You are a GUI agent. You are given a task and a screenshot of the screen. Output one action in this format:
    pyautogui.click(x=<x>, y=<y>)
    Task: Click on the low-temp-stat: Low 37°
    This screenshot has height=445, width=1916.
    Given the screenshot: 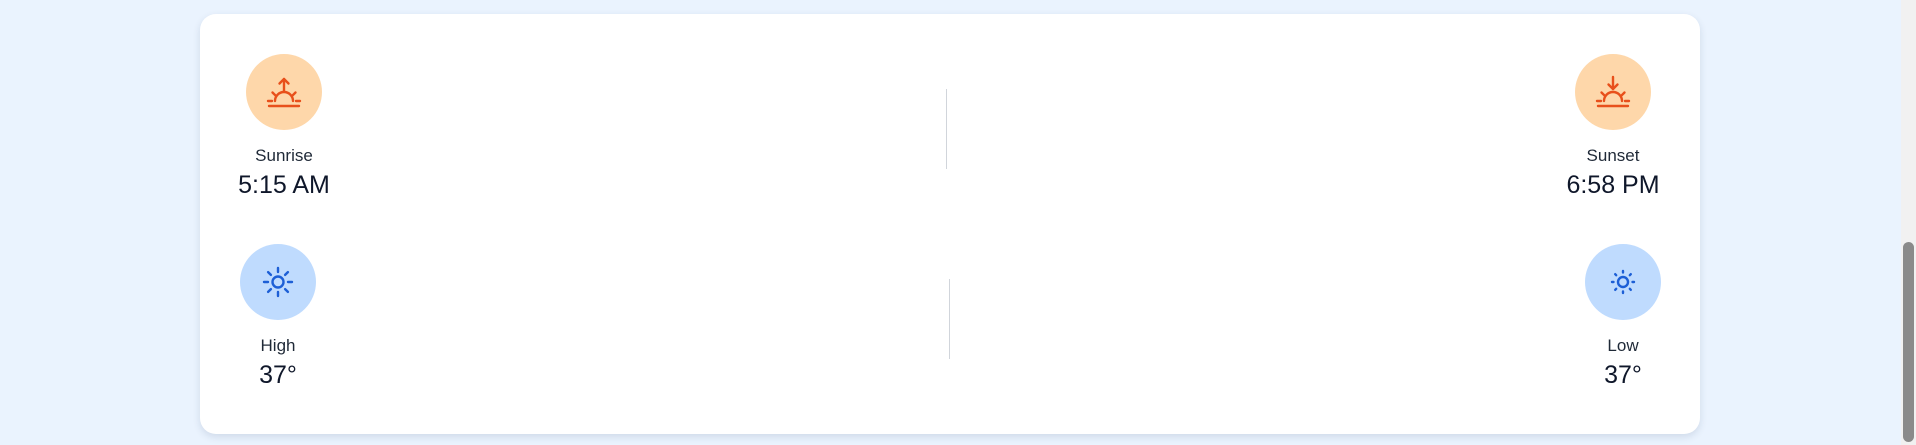 What is the action you would take?
    pyautogui.click(x=1623, y=317)
    